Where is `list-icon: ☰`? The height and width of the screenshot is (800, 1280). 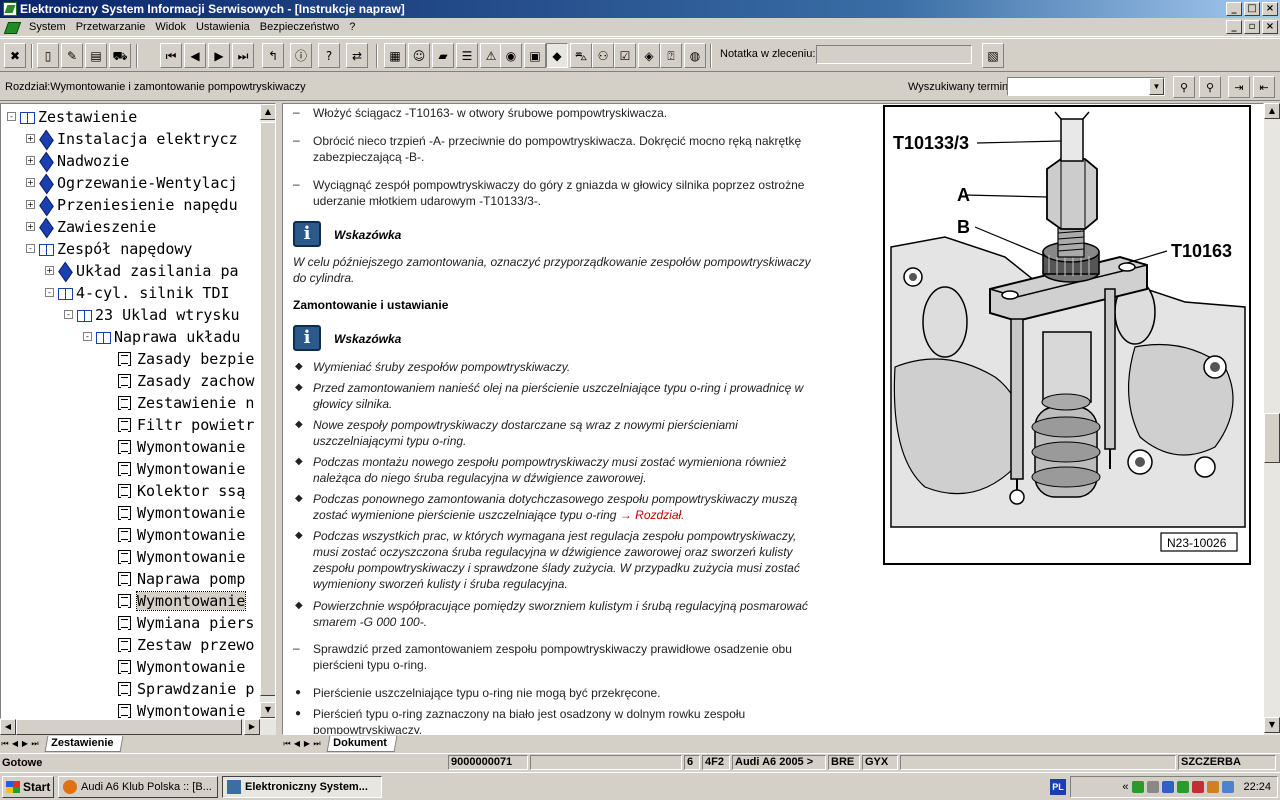
list-icon: ☰ is located at coordinates (467, 55).